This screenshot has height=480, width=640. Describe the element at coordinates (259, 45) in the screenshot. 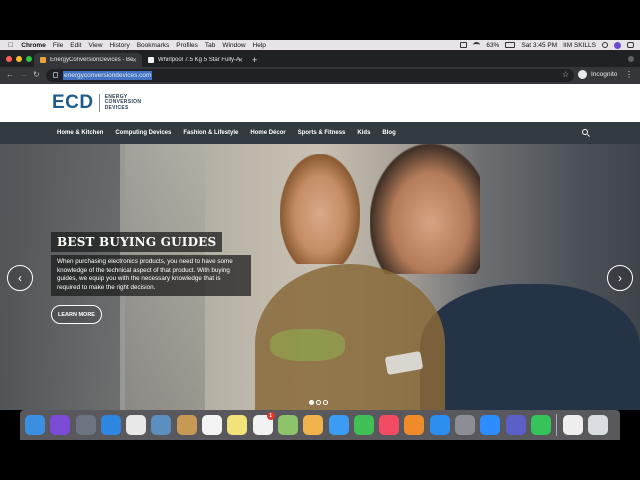

I see `menu-help: Help` at that location.